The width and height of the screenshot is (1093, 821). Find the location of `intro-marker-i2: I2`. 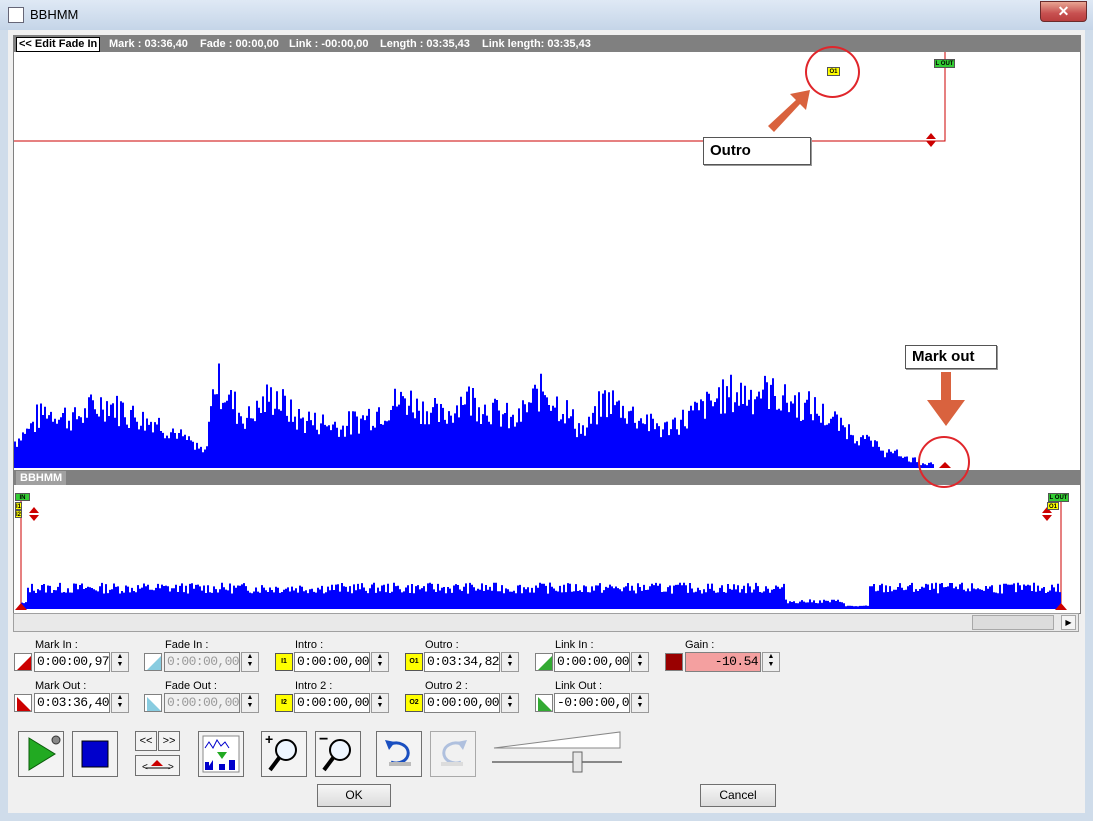

intro-marker-i2: I2 is located at coordinates (18, 514).